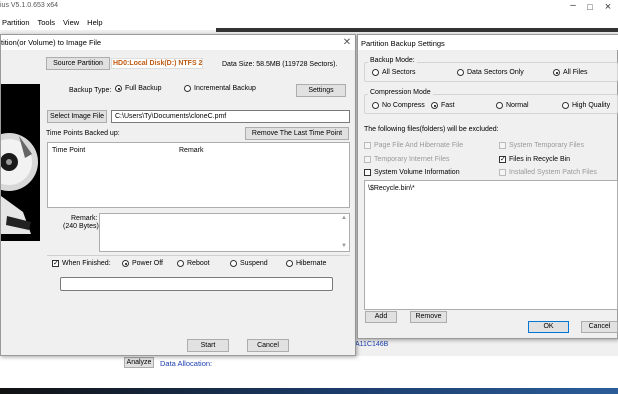 The width and height of the screenshot is (618, 394). I want to click on data-sectors-only-label: Data Sectors Only, so click(495, 72).